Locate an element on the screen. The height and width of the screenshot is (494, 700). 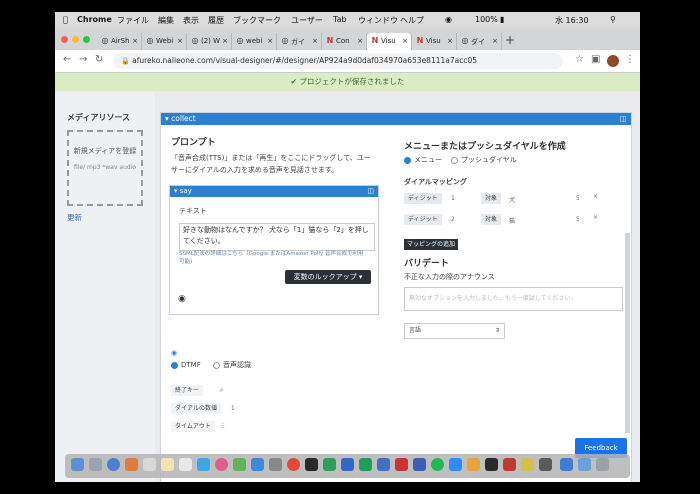
close-window-button is located at coordinates (64, 39).